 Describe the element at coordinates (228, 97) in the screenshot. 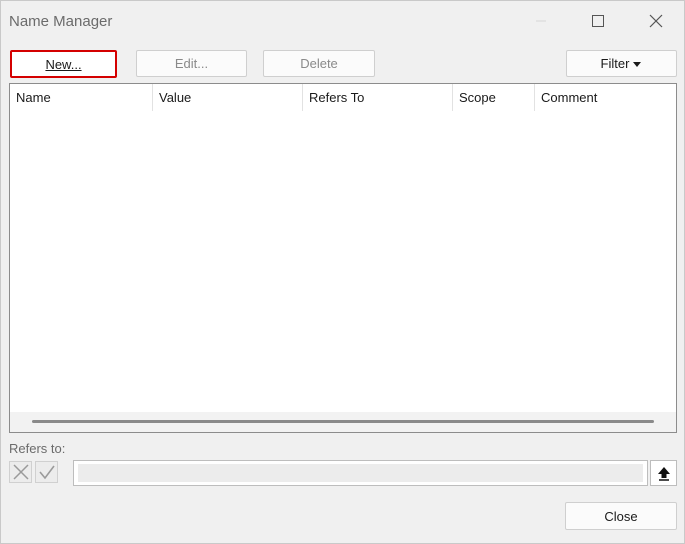

I see `column-header-value: Value` at that location.